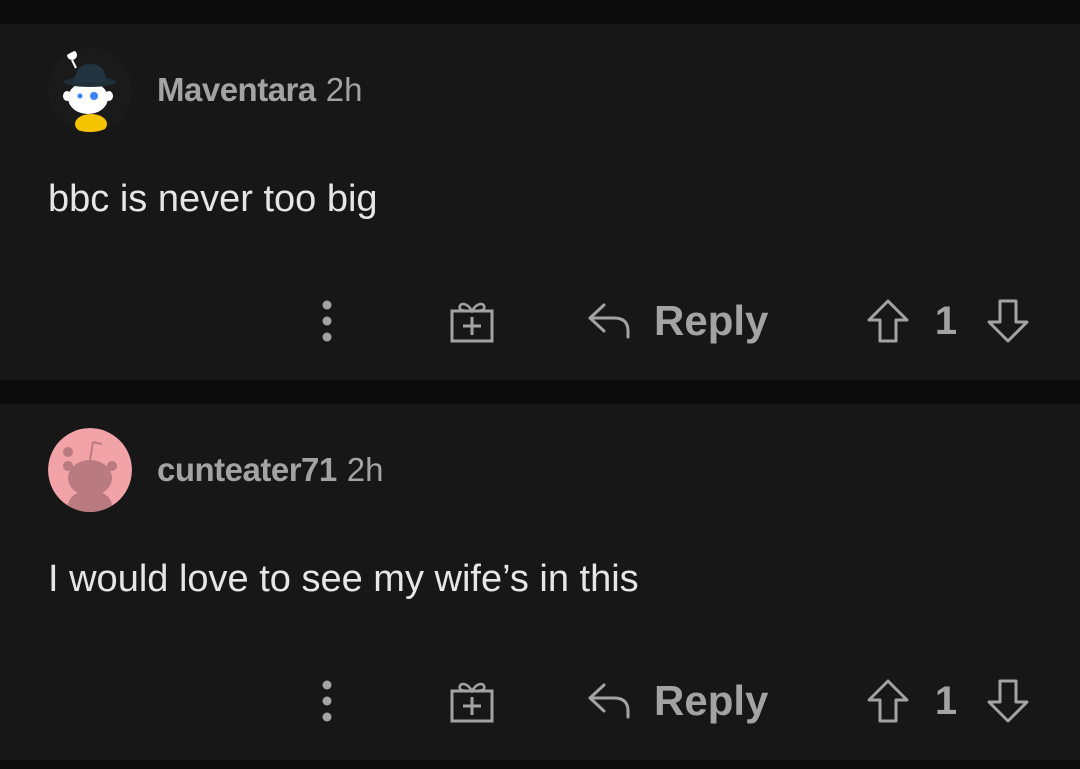 The width and height of the screenshot is (1080, 769). I want to click on default-snoo-avatar-icon, so click(90, 470).